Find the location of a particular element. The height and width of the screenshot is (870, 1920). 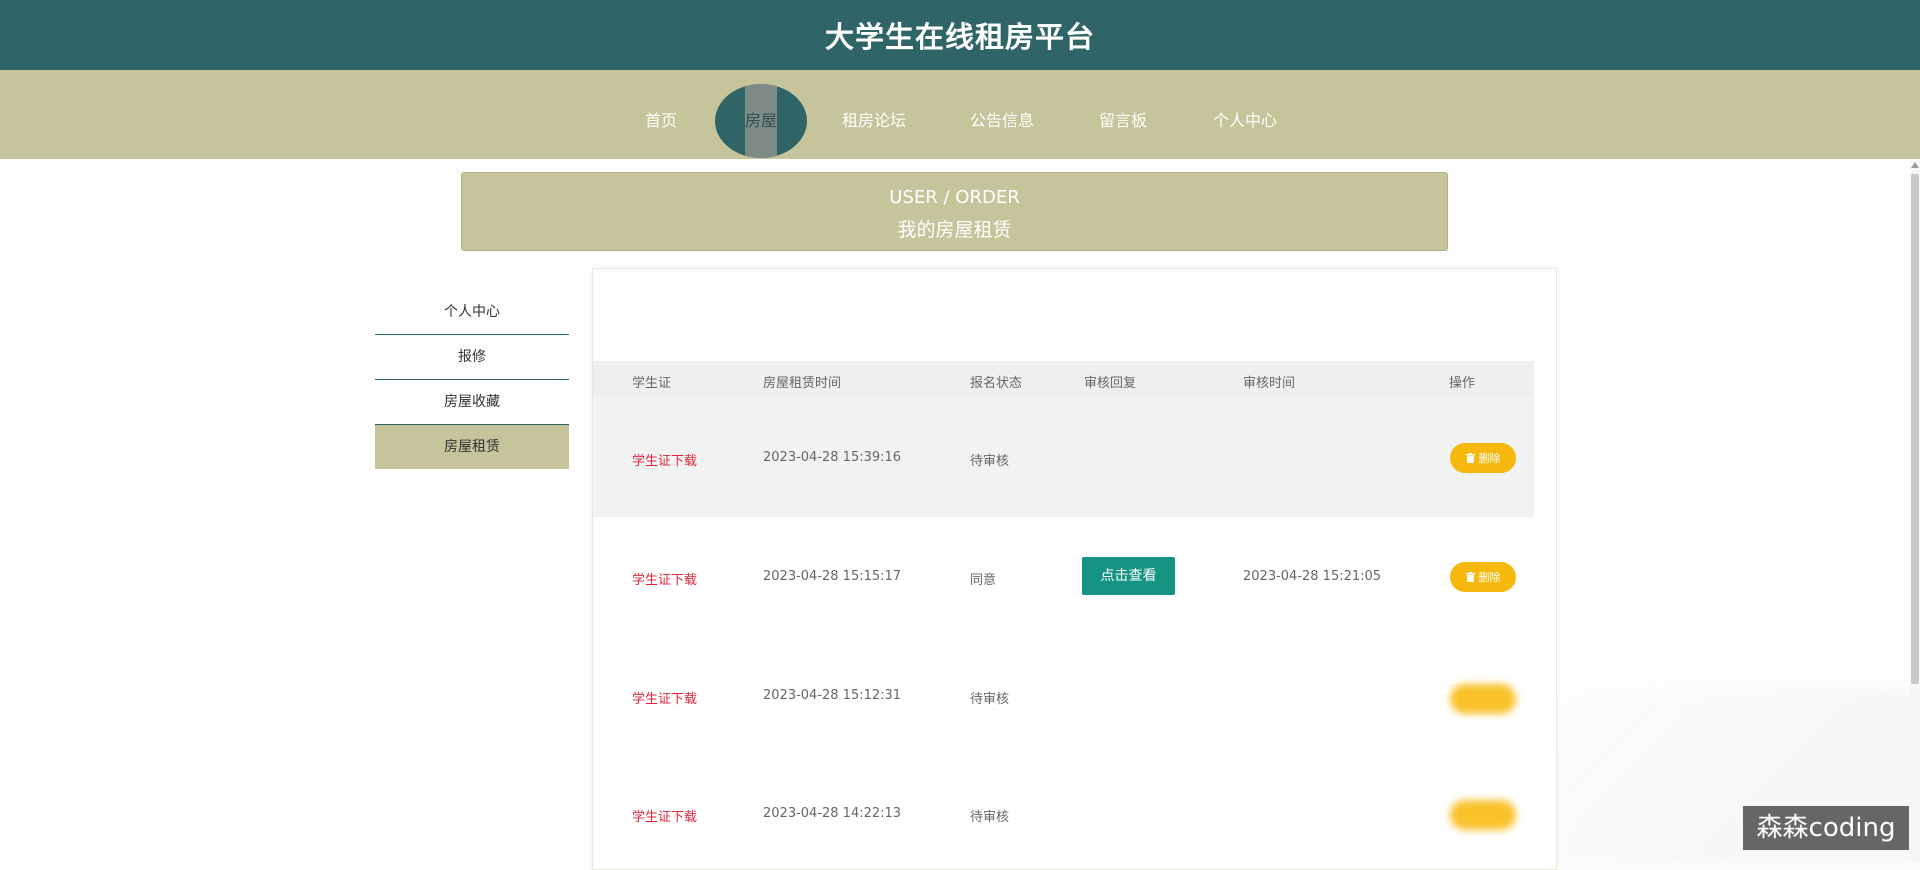

rent-time: 2023-04-28 15:12:31 is located at coordinates (832, 695).